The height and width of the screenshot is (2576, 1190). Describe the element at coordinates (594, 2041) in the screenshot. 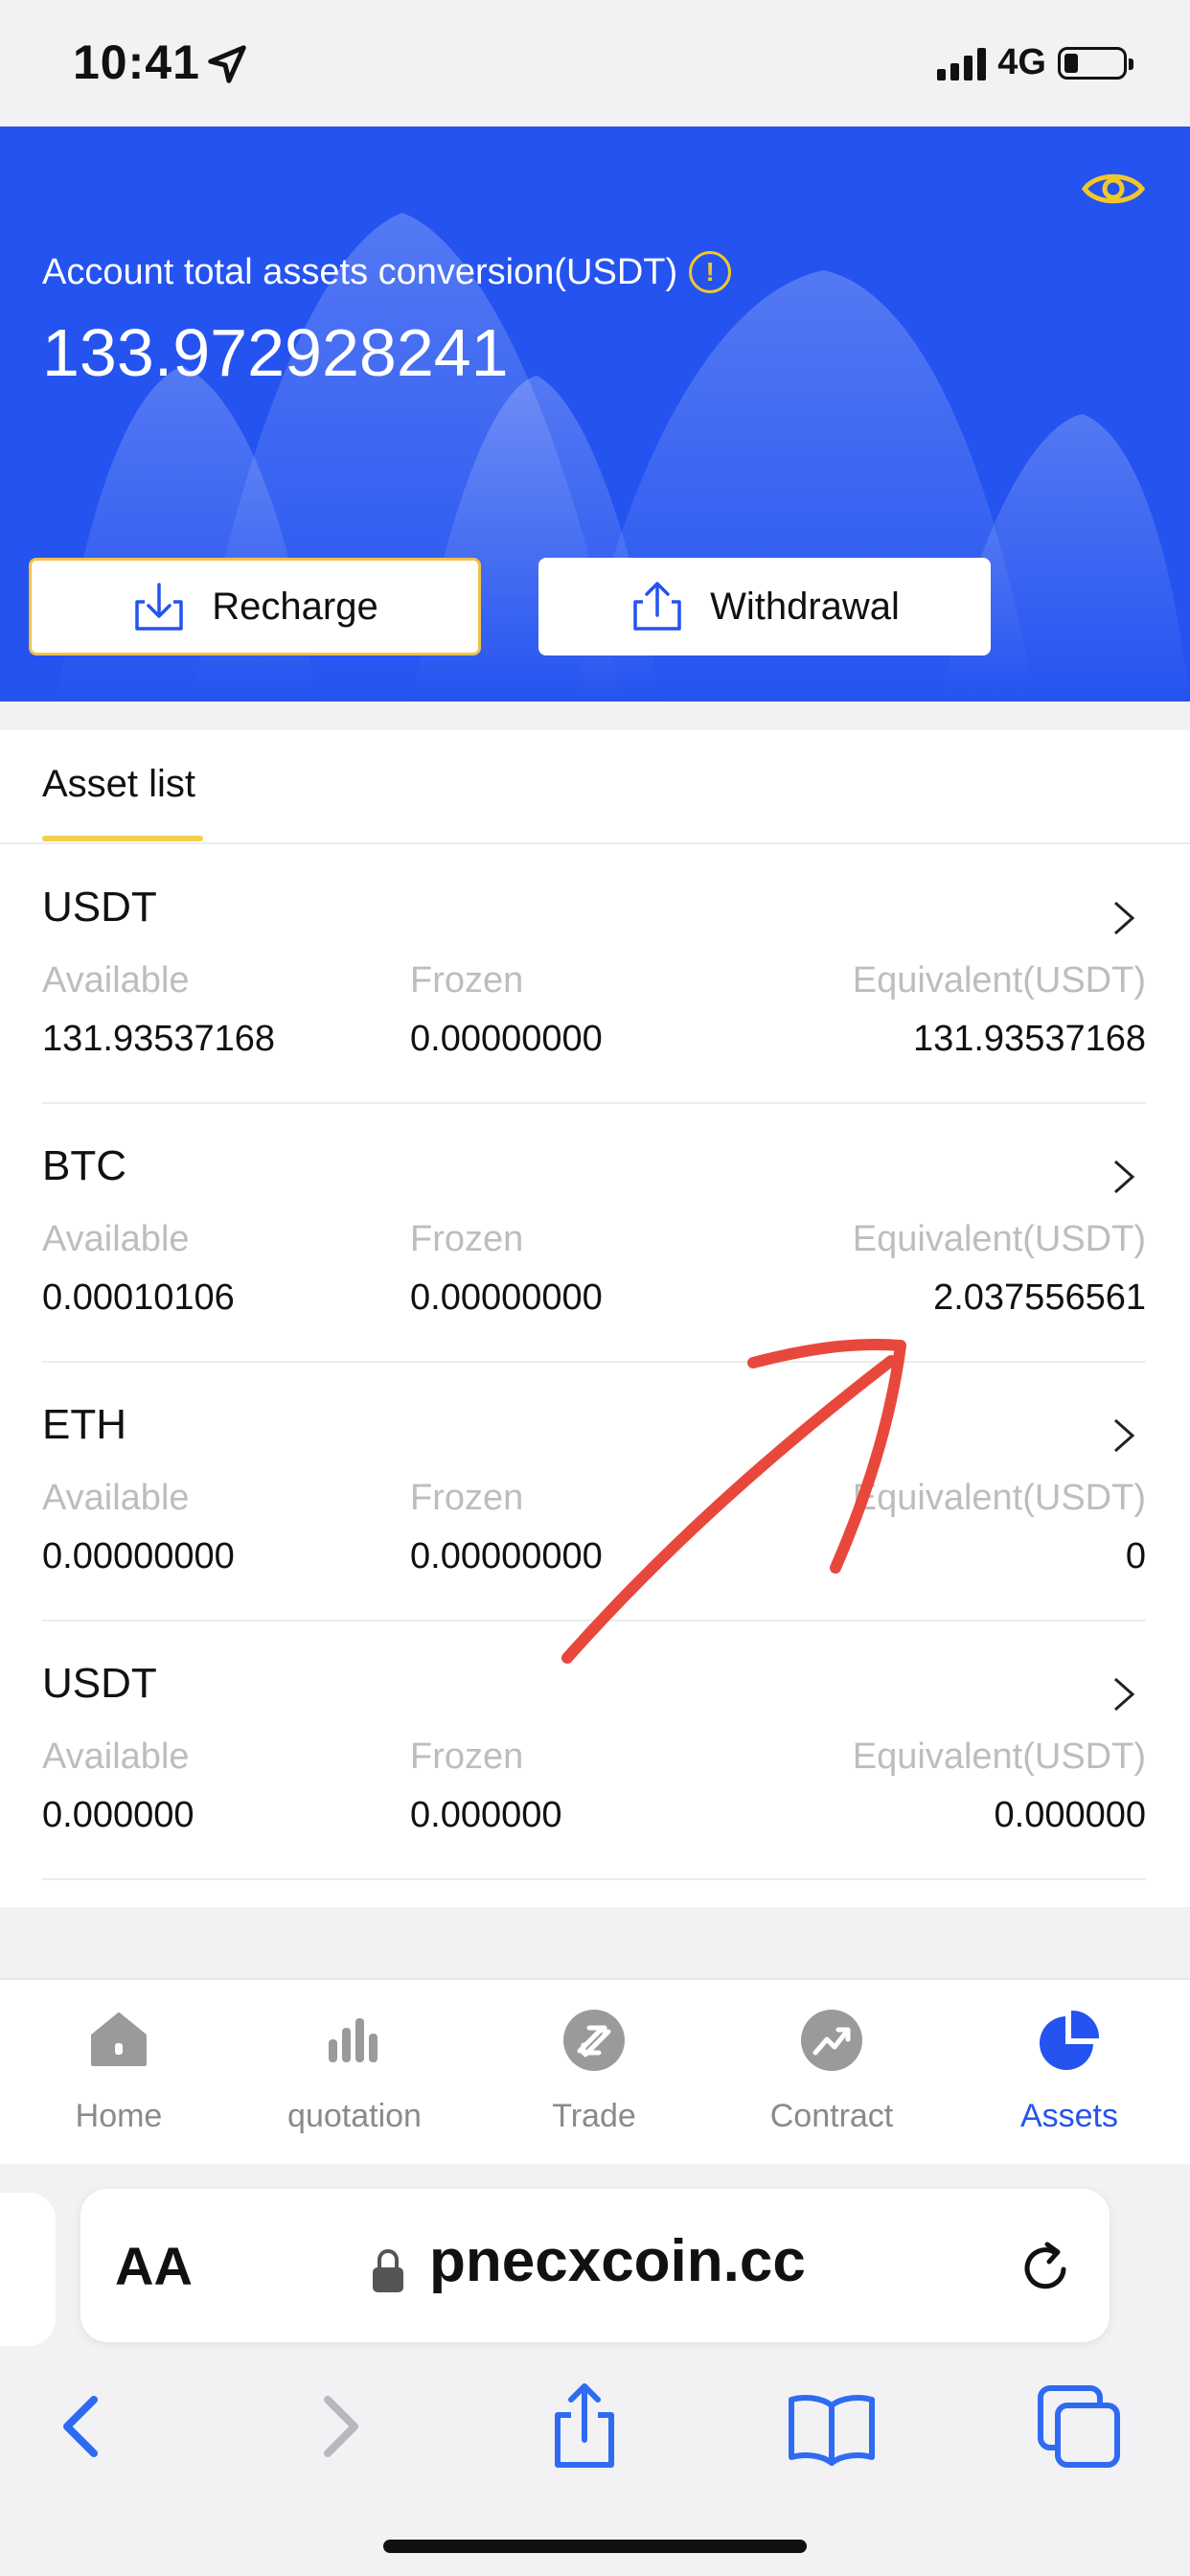

I see `trade-icon` at that location.